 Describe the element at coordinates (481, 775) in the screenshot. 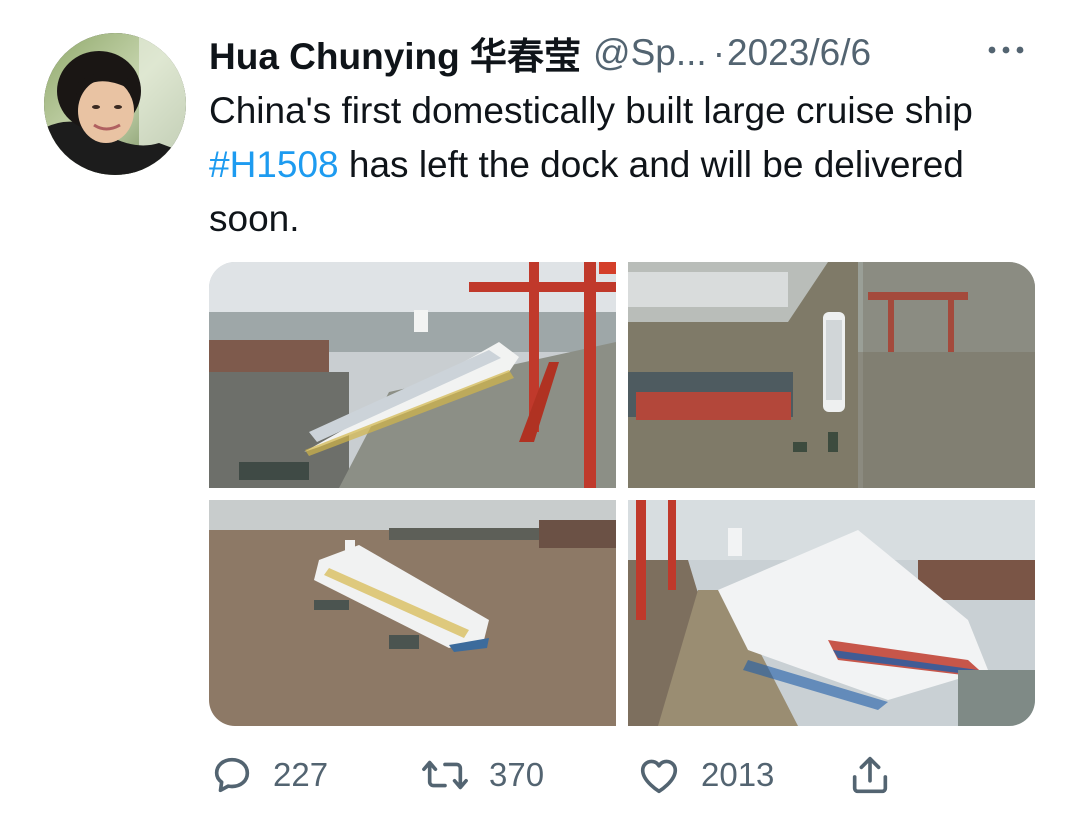

I see `retweet-button: 370` at that location.